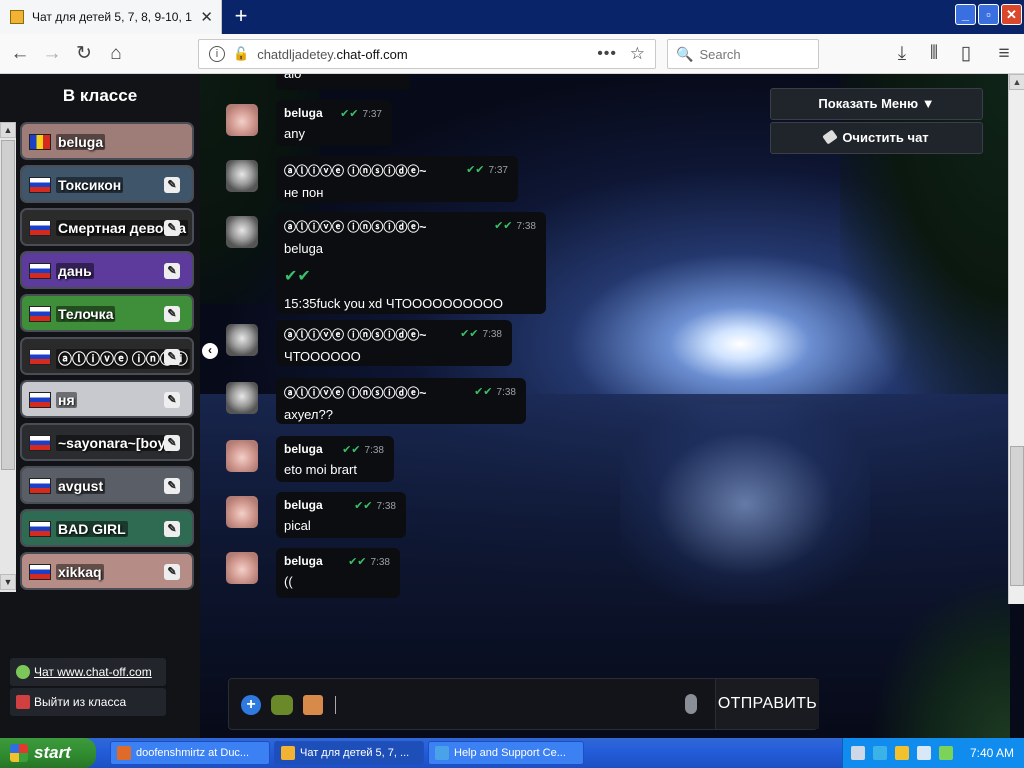  Describe the element at coordinates (116, 54) in the screenshot. I see `home-icon: ⌂` at that location.